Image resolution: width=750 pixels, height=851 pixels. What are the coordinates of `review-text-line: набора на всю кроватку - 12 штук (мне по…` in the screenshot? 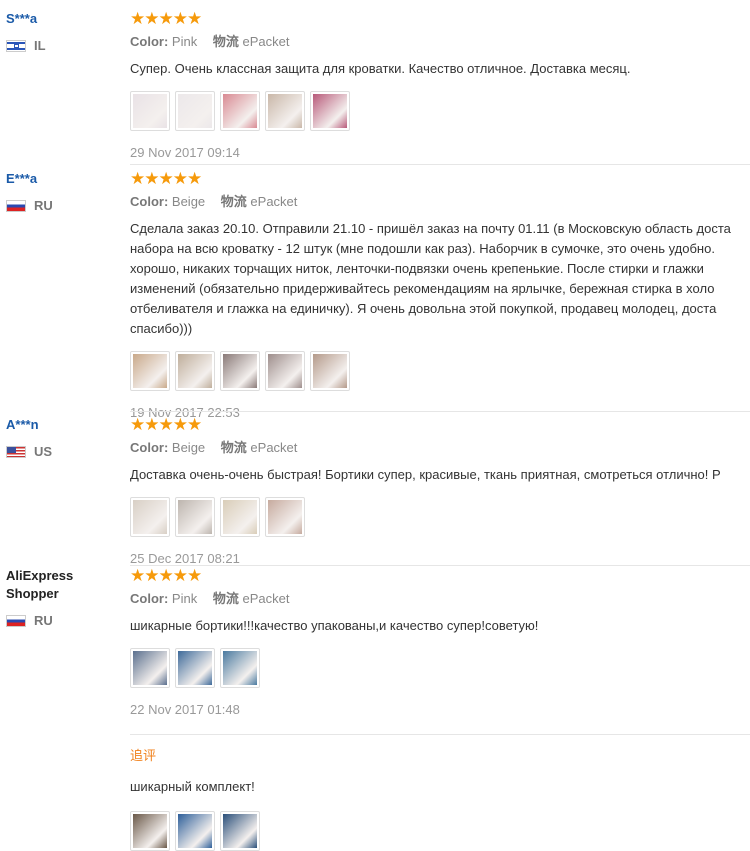 It's located at (422, 248).